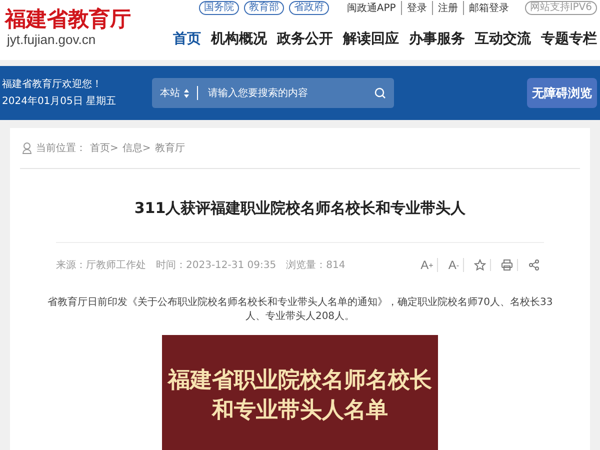 This screenshot has height=450, width=600. Describe the element at coordinates (300, 309) in the screenshot. I see `article-paragraph: 省教育厅日前印发《关于公布职业院校名师名校长和专业带头人名单的通知》，确定职业院校名师70人、名校长33人、专业带头人208人。` at that location.